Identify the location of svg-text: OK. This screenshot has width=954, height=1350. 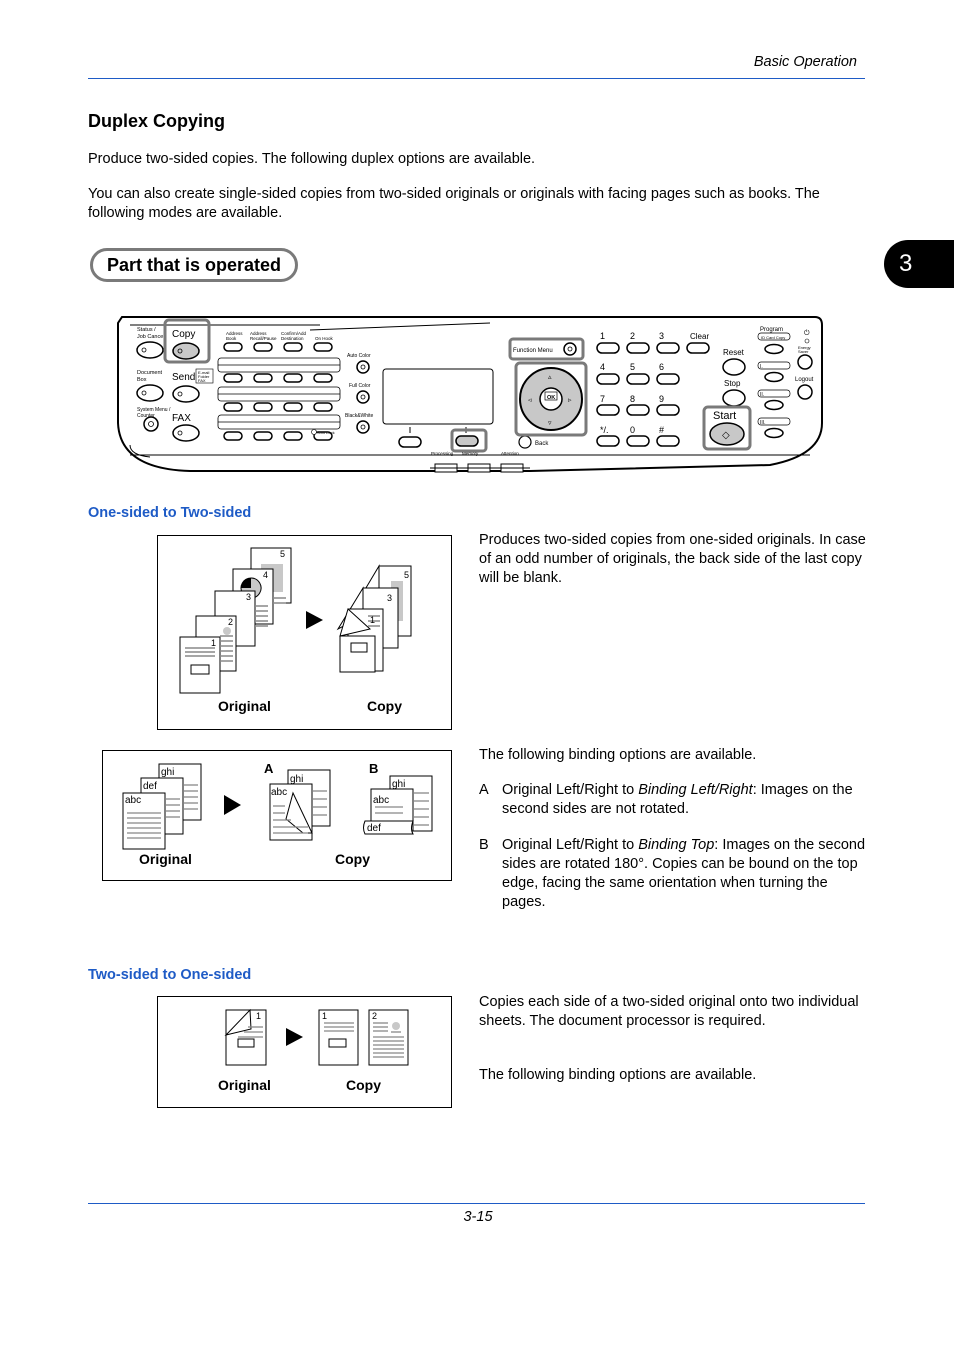
(551, 398).